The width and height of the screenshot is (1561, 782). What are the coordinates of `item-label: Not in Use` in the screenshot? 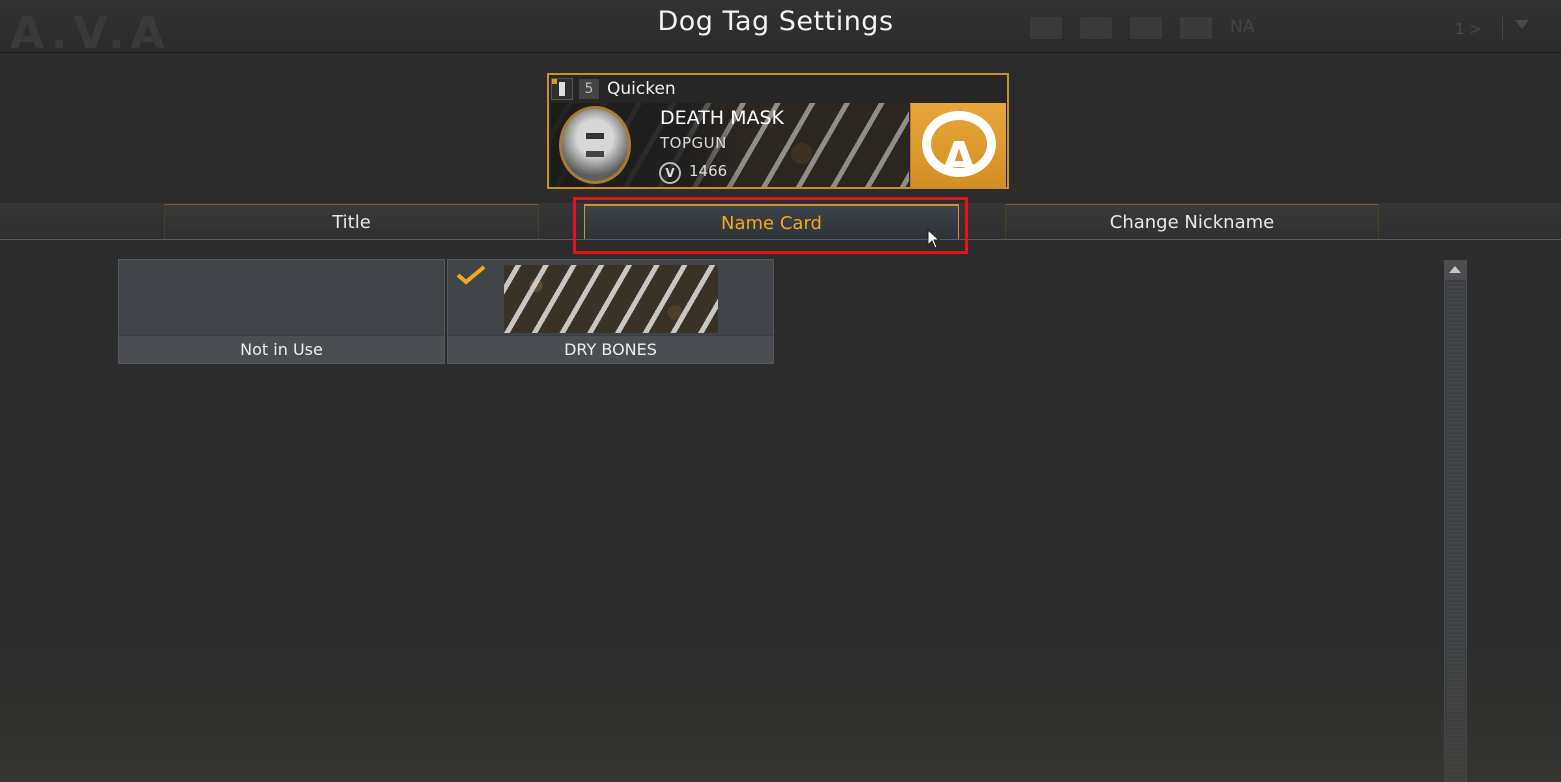 It's located at (281, 349).